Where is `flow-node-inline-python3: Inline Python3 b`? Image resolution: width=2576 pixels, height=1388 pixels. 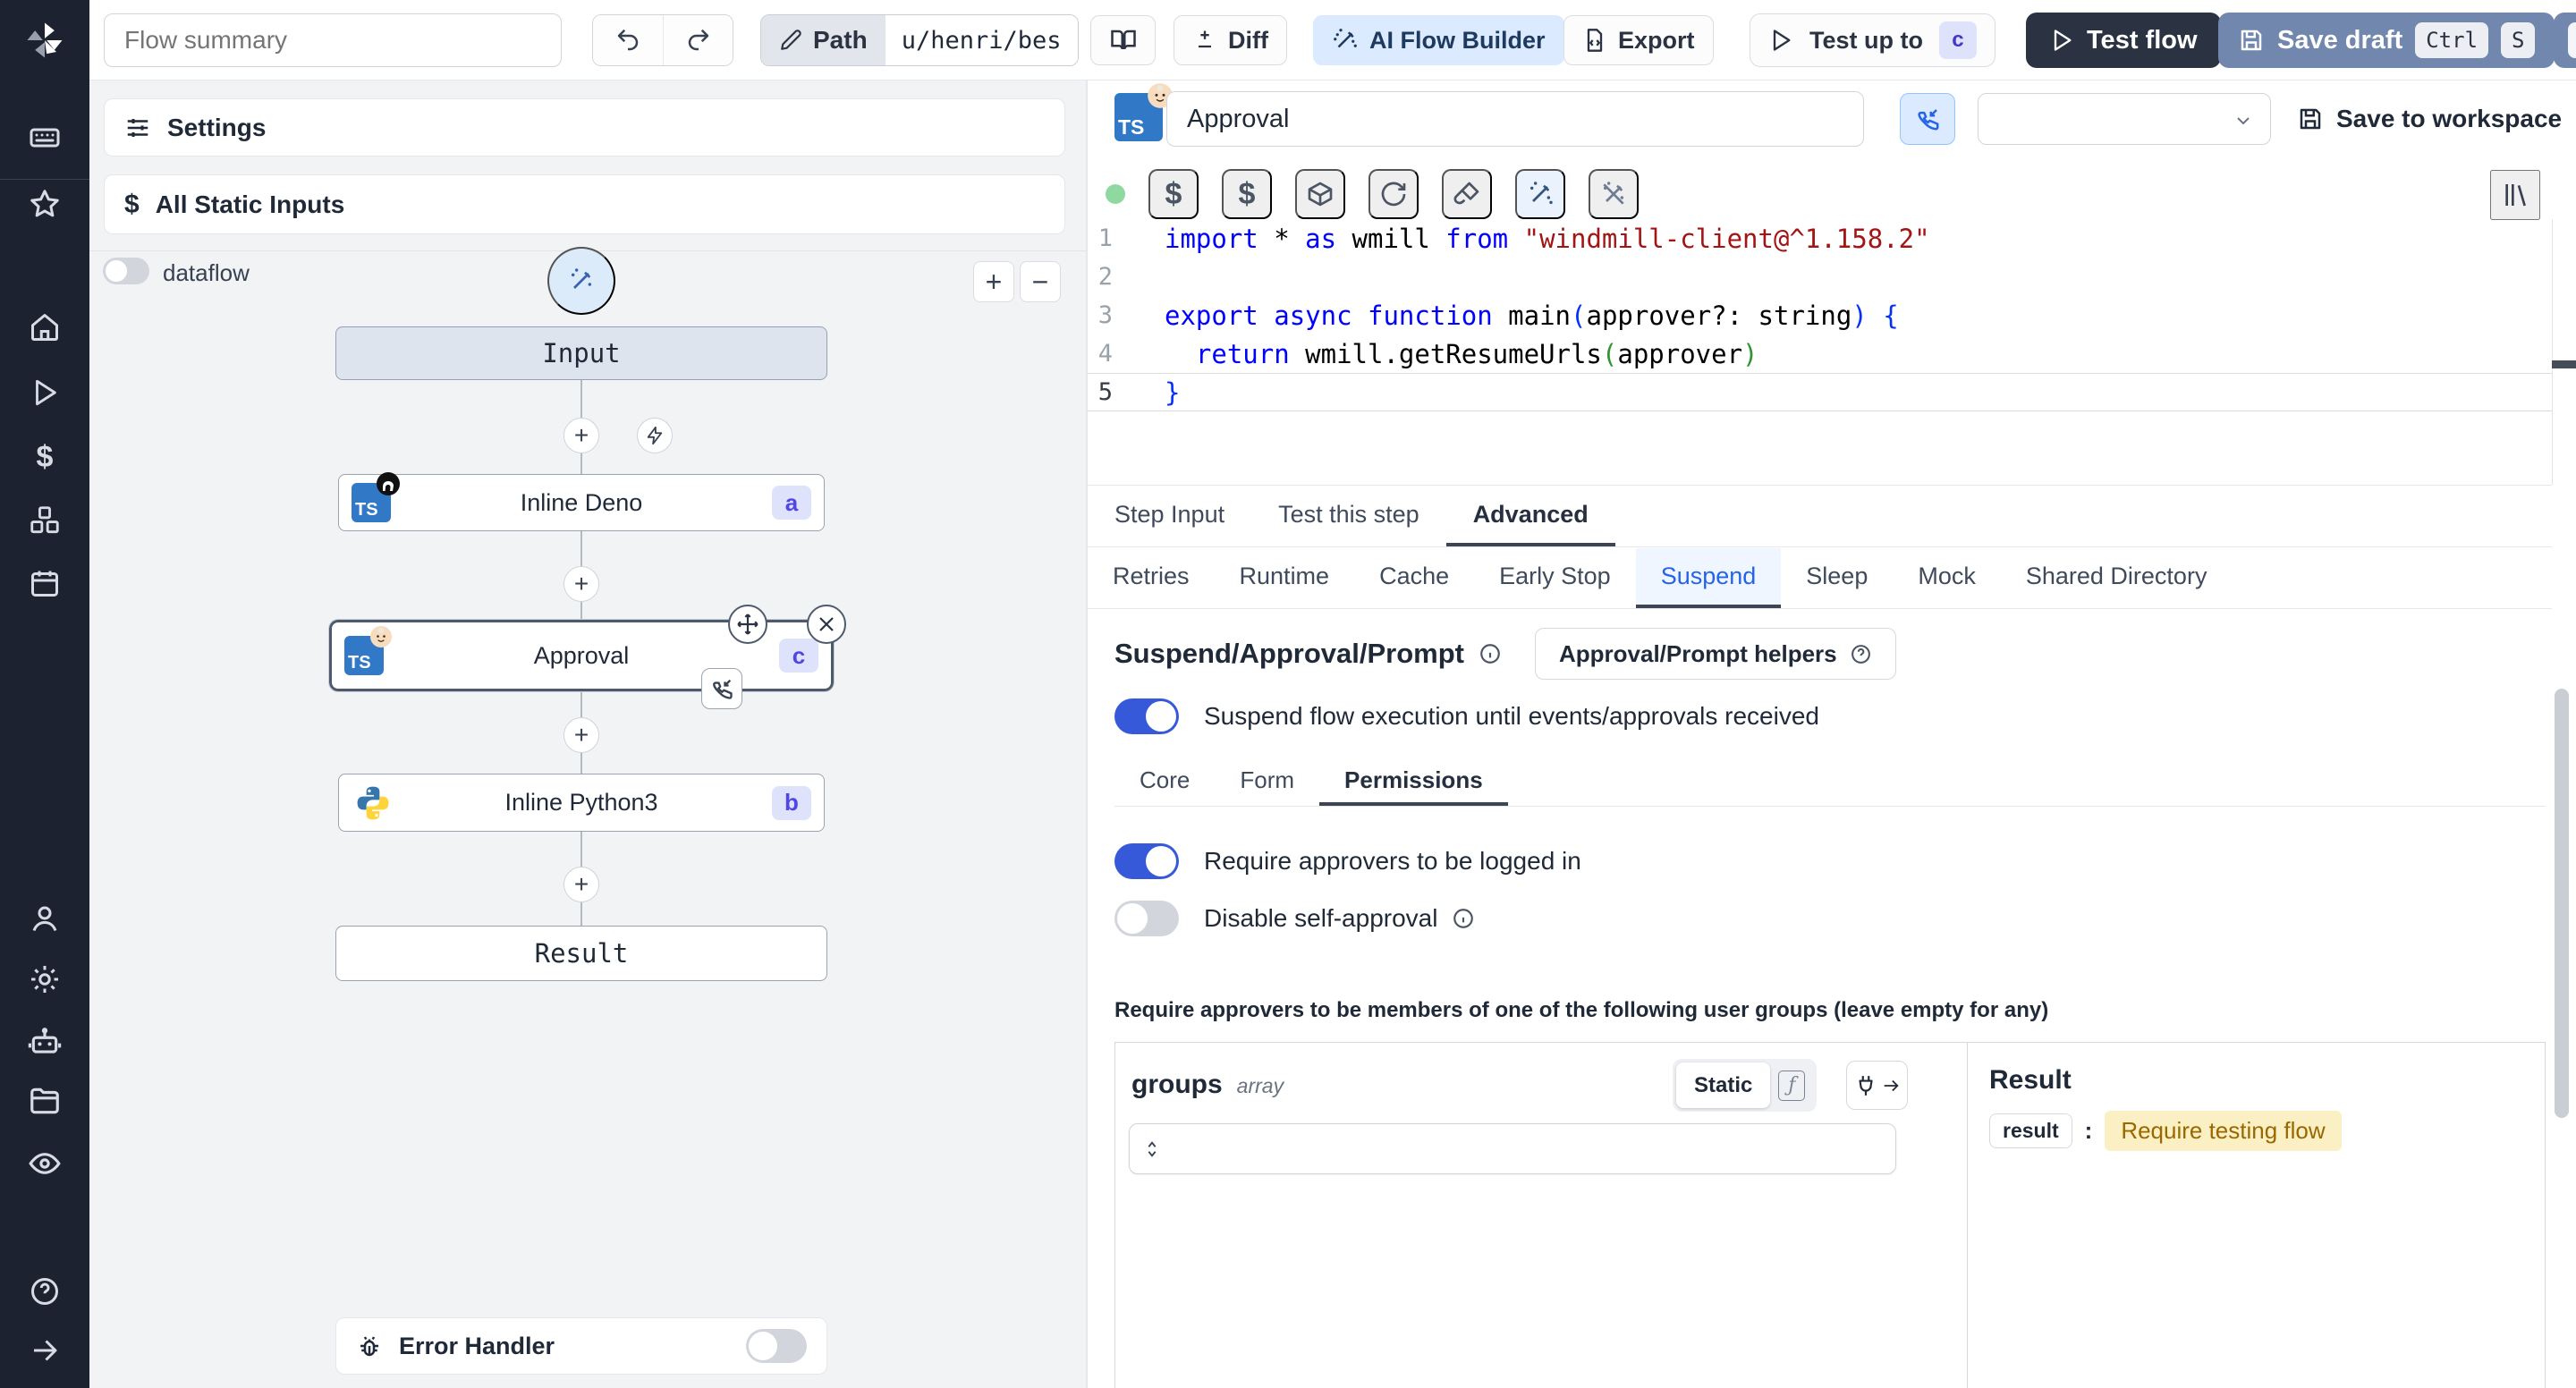
flow-node-inline-python3: Inline Python3 b is located at coordinates (581, 803).